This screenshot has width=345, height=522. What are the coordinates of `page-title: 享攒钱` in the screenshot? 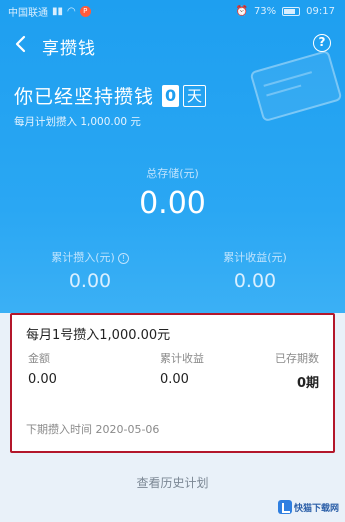 It's located at (69, 49).